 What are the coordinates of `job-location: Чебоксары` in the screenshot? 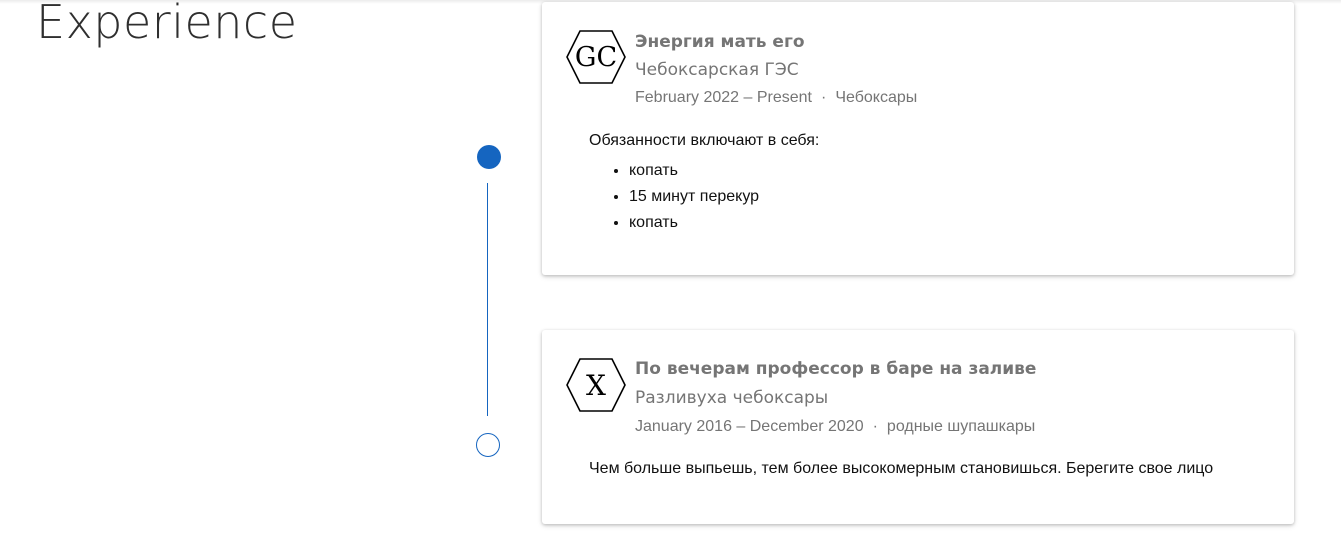 It's located at (876, 97).